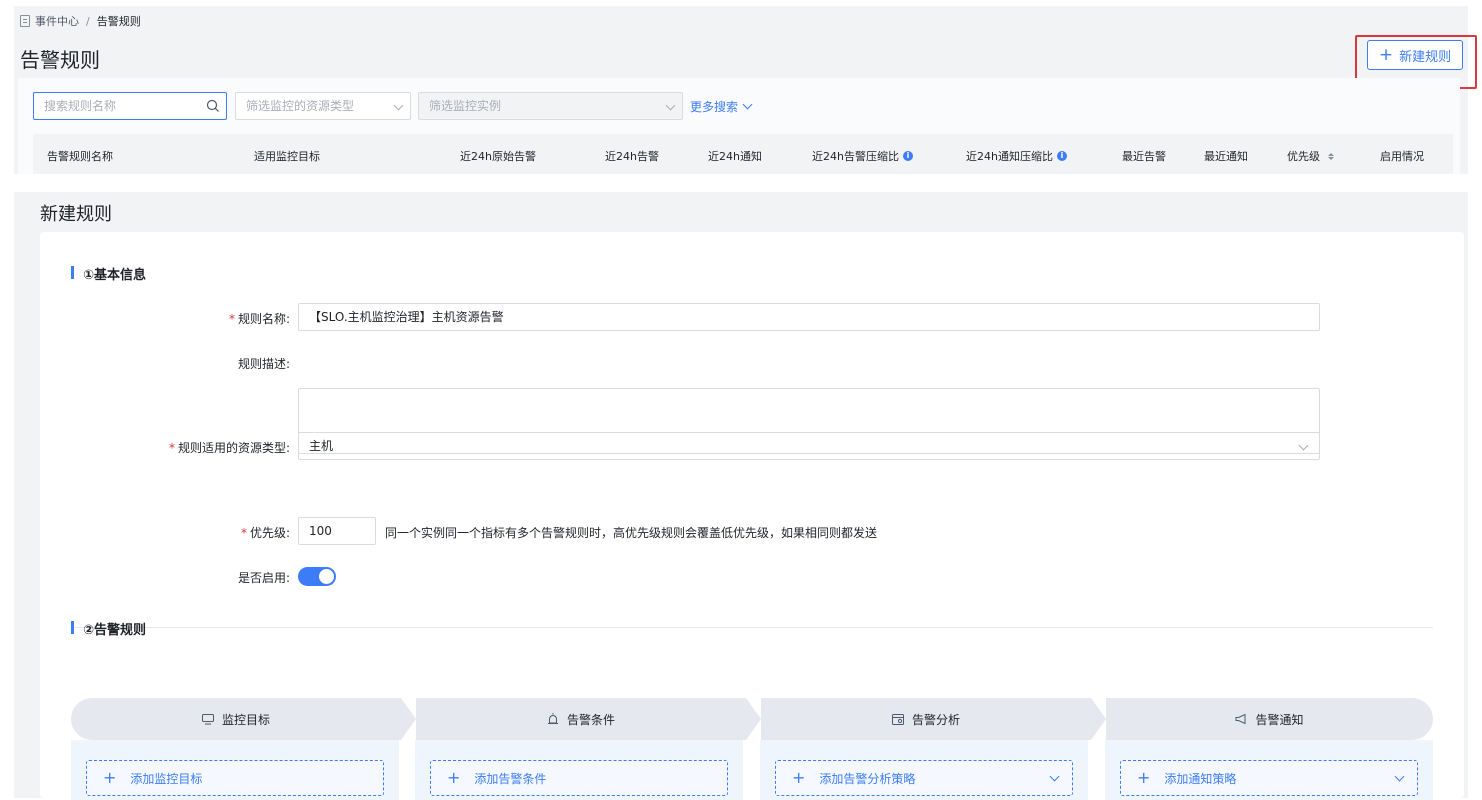 Image resolution: width=1482 pixels, height=800 pixels. Describe the element at coordinates (897, 719) in the screenshot. I see `calendar-icon` at that location.